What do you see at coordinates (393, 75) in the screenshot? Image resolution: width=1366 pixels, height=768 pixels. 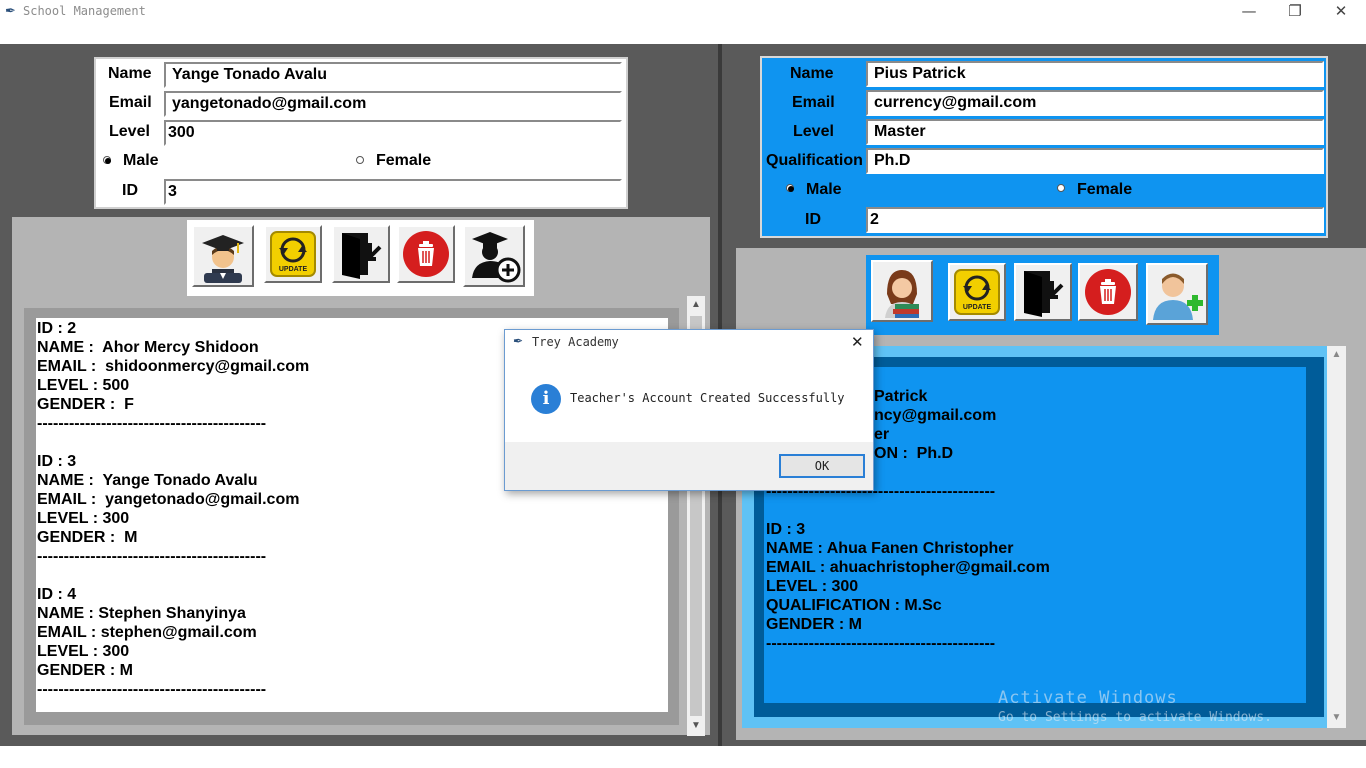 I see `student-name-field: Yange Tonado Avalu` at bounding box center [393, 75].